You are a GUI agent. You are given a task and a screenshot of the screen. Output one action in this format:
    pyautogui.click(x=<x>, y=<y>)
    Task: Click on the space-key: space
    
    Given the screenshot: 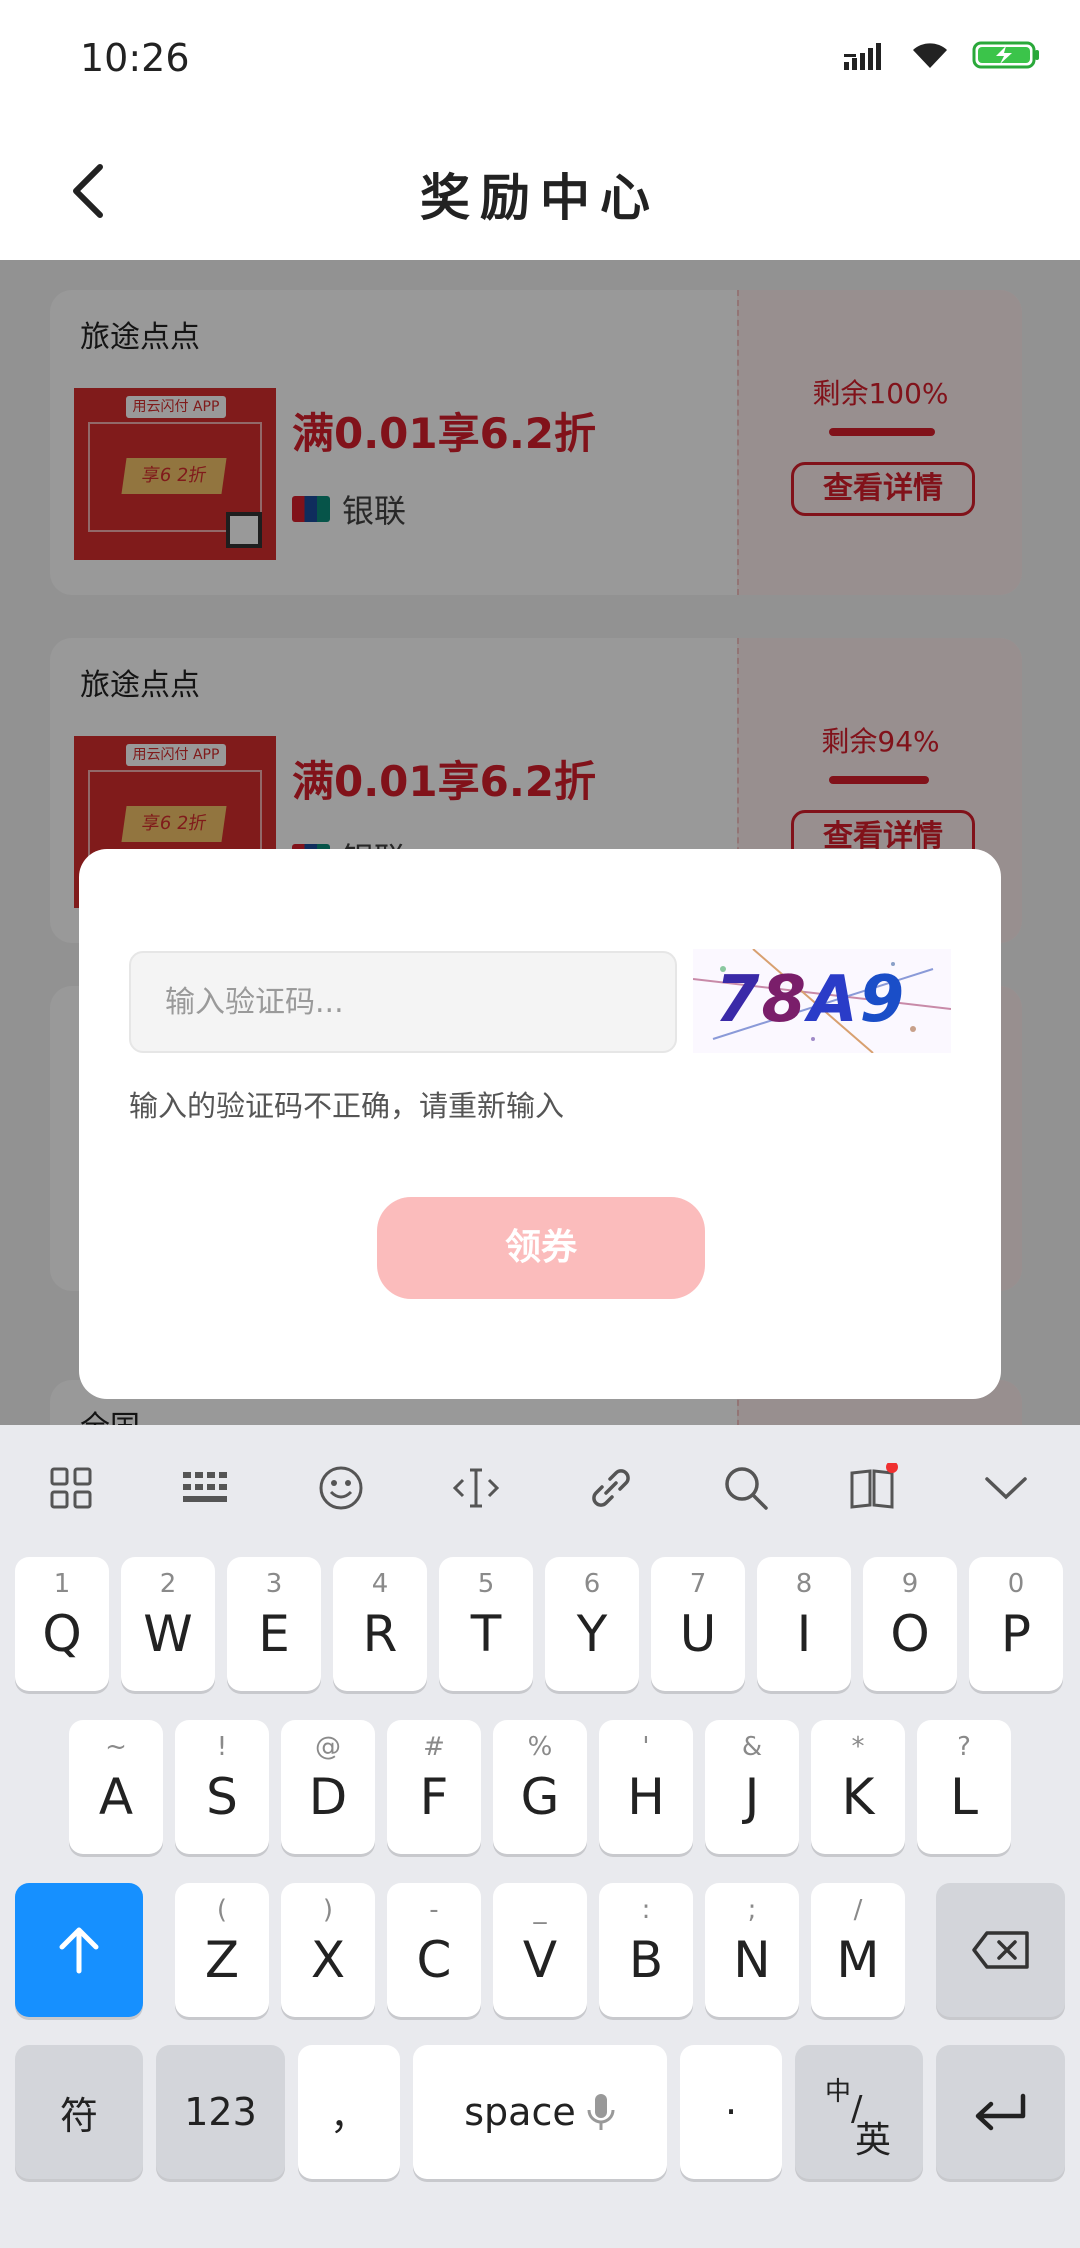 What is the action you would take?
    pyautogui.click(x=540, y=2112)
    